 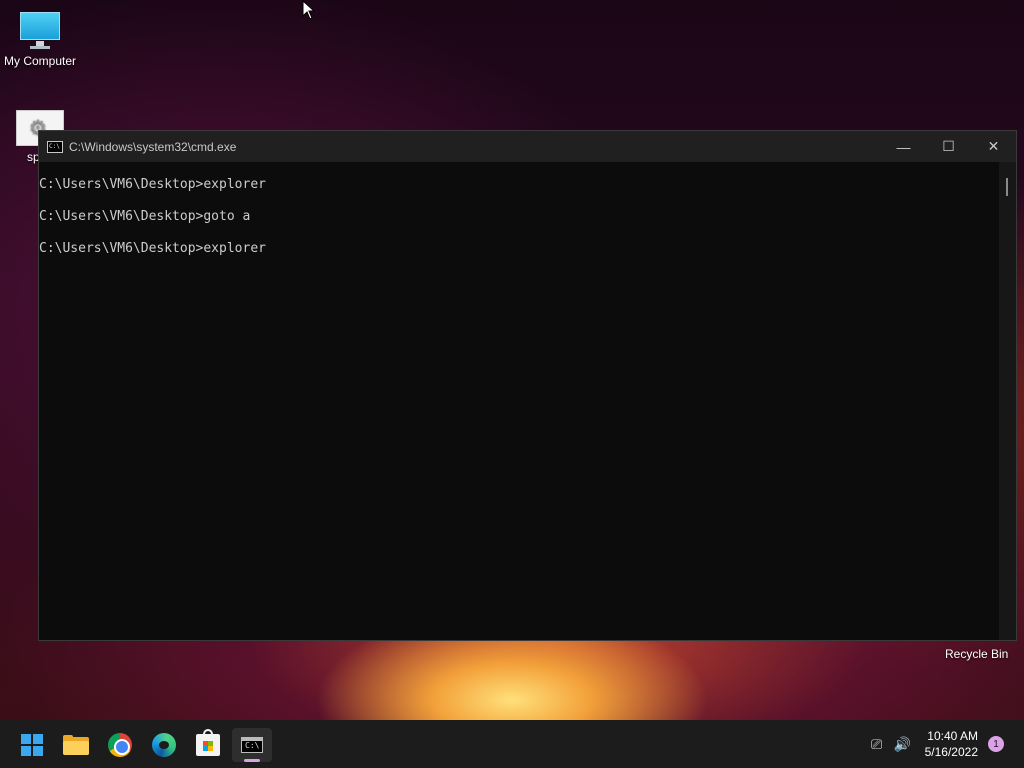 I want to click on clock-date: 5/16/2022, so click(x=951, y=752).